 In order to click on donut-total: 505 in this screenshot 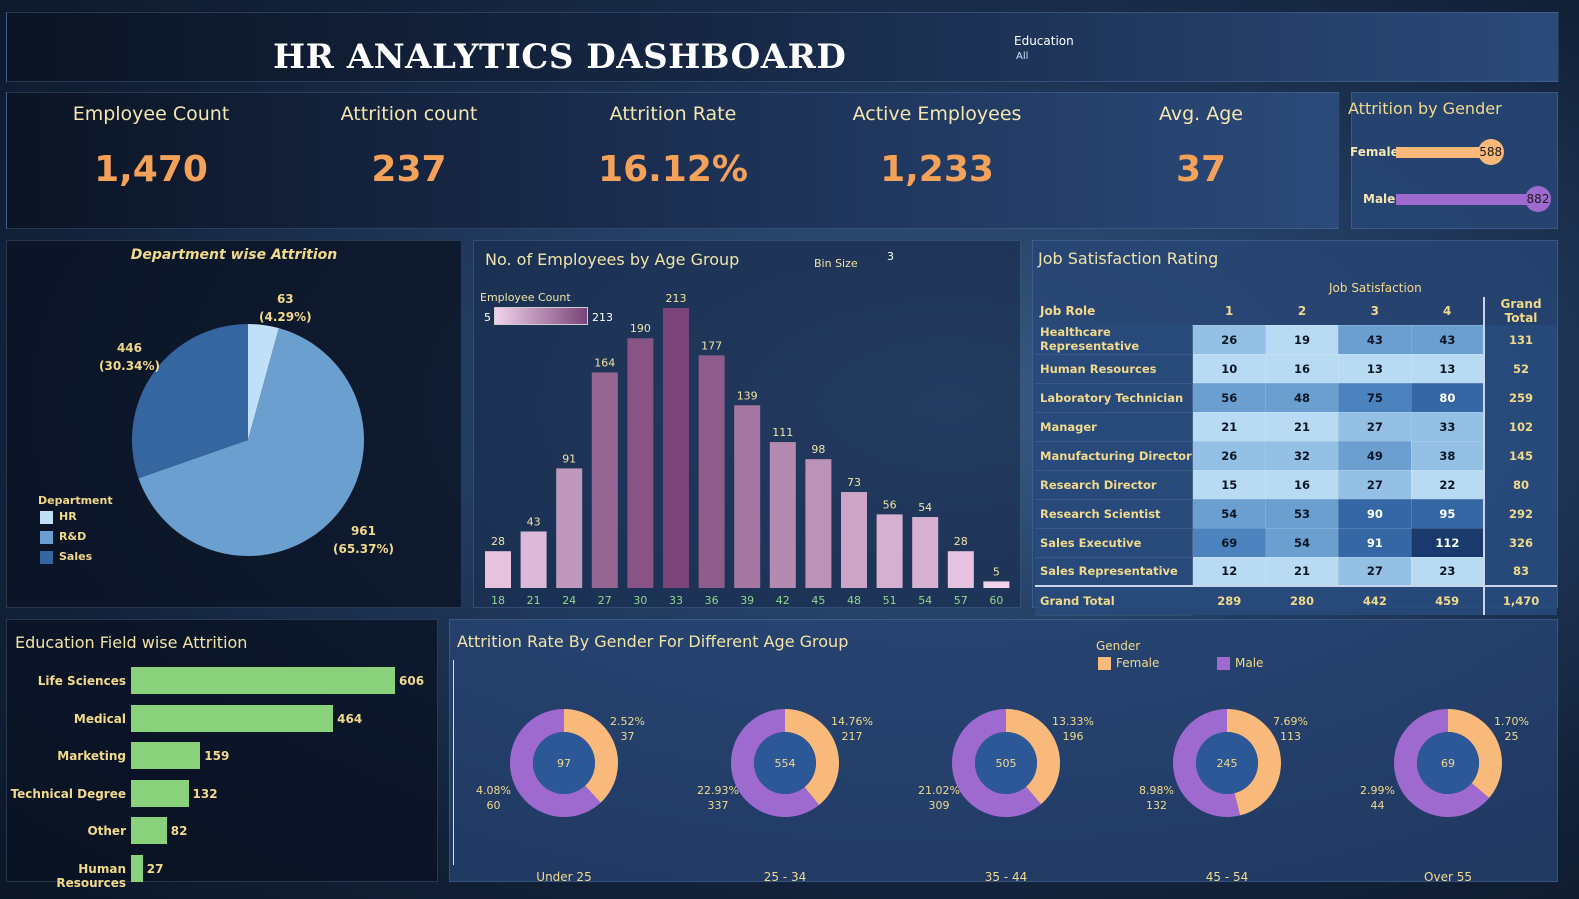, I will do `click(1006, 763)`.